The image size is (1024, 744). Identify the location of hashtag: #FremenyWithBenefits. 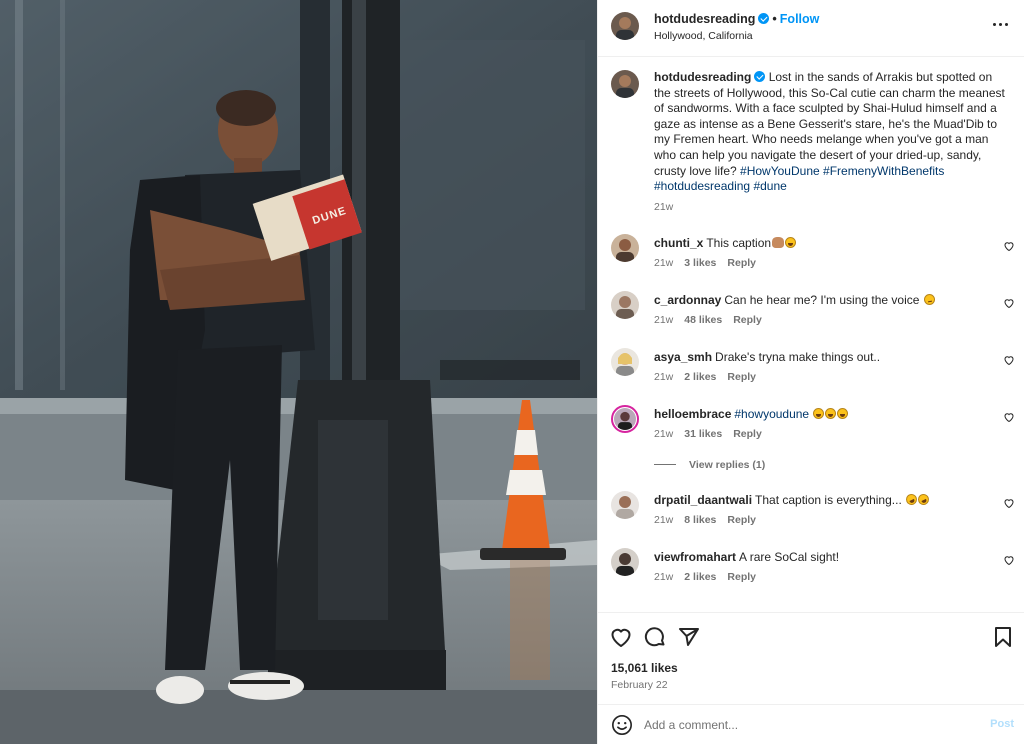
(883, 171).